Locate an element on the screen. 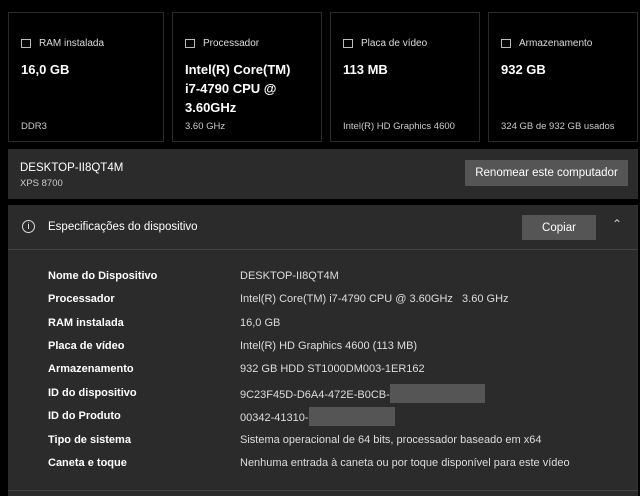 The width and height of the screenshot is (640, 496). spec-label: Nome do Dispositivo is located at coordinates (103, 276).